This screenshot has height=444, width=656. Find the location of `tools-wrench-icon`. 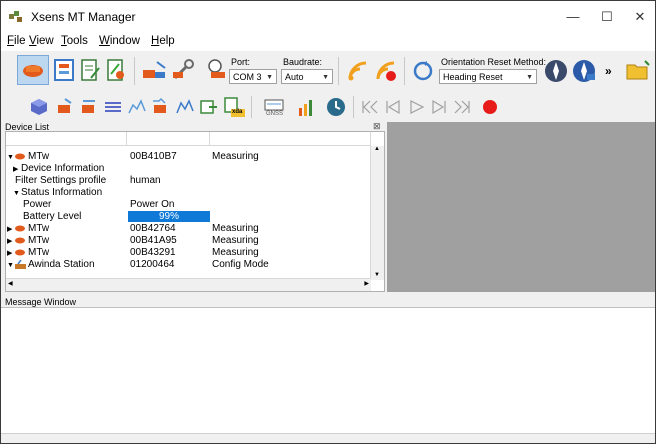

tools-wrench-icon is located at coordinates (184, 70).